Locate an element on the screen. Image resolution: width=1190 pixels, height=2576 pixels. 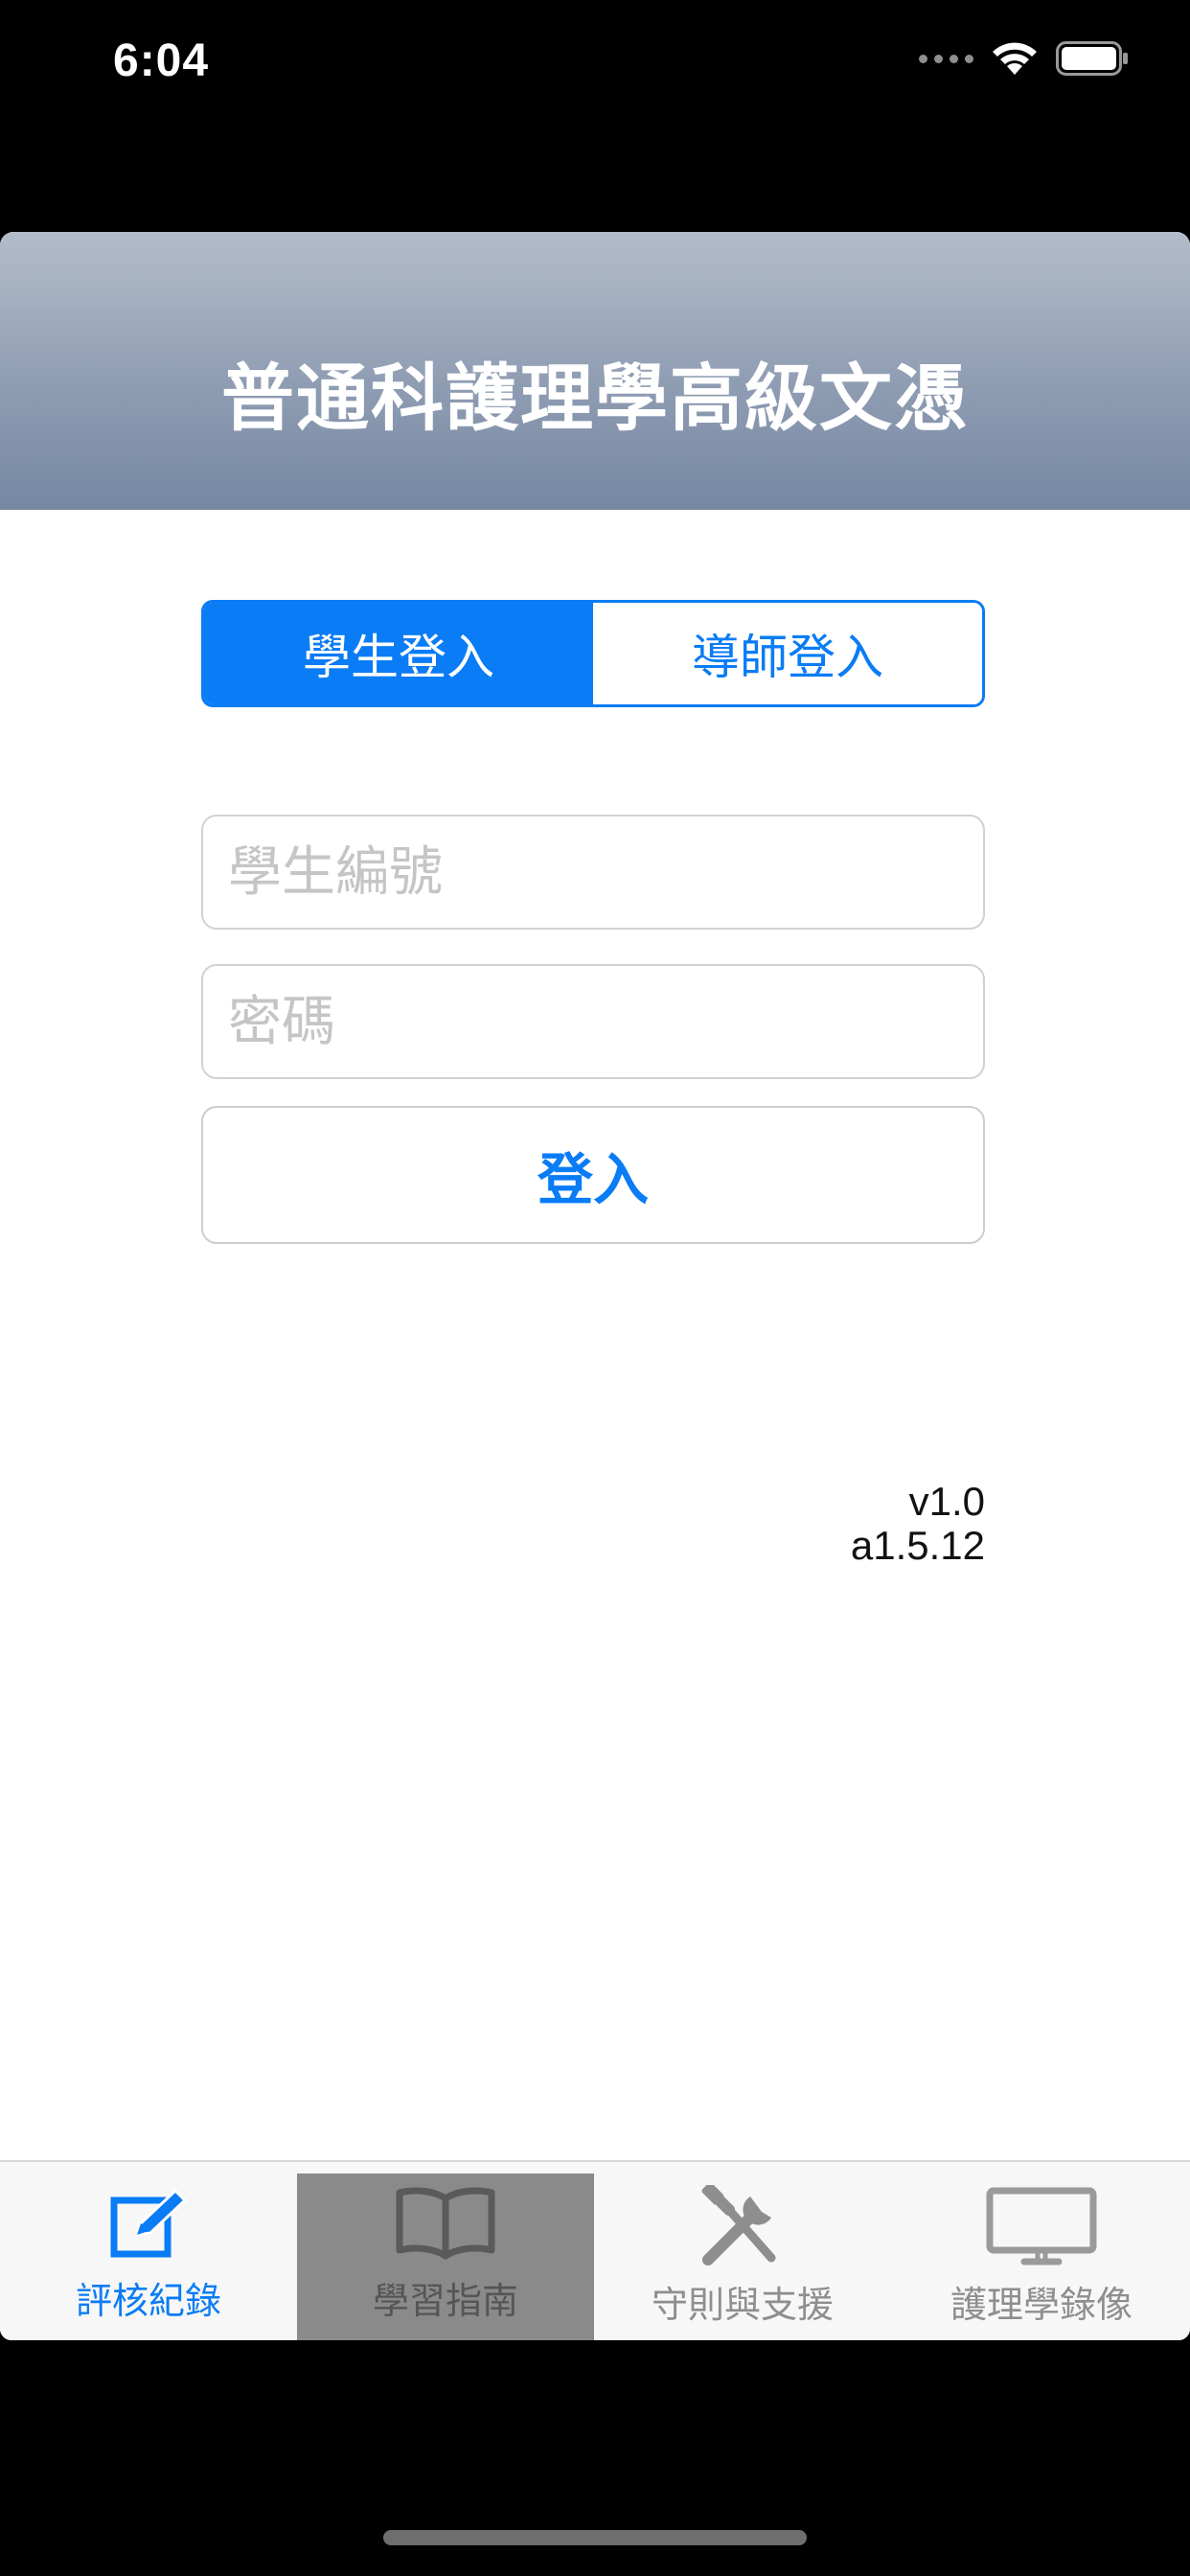
tab-label: 學習指南 is located at coordinates (445, 2301).